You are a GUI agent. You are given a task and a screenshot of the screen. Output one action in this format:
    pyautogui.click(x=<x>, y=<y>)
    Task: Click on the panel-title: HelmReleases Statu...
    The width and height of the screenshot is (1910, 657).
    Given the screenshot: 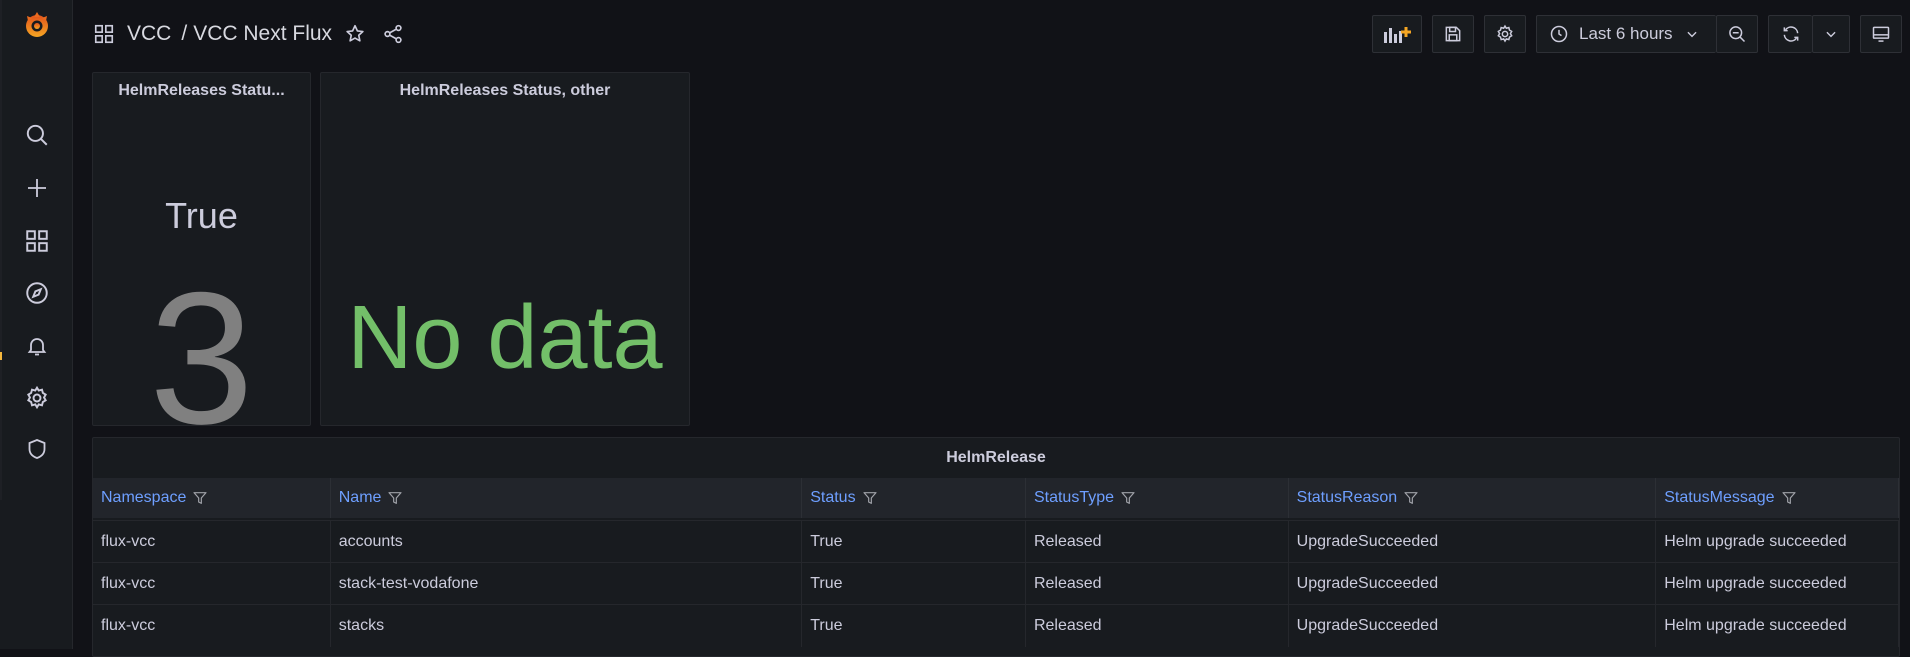 What is the action you would take?
    pyautogui.click(x=201, y=91)
    